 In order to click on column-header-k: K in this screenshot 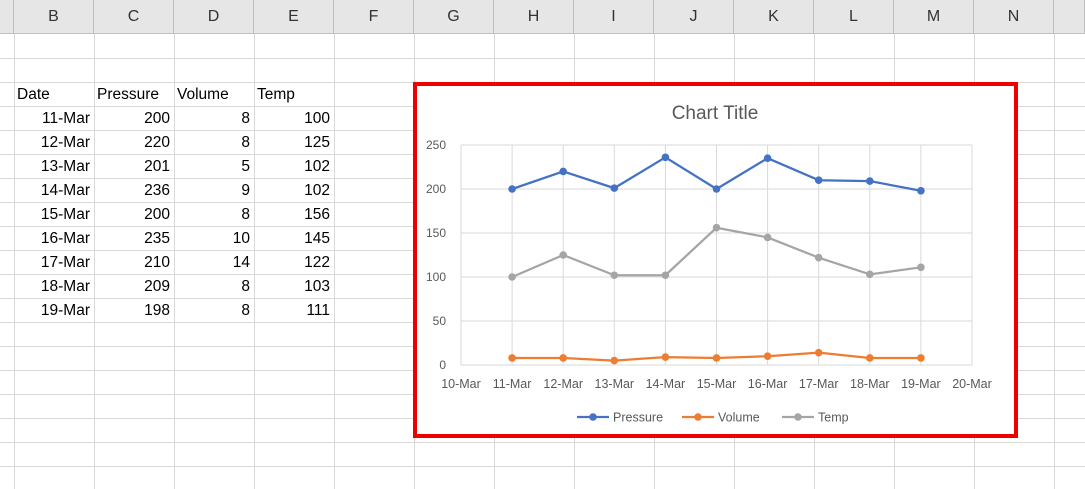, I will do `click(774, 17)`.